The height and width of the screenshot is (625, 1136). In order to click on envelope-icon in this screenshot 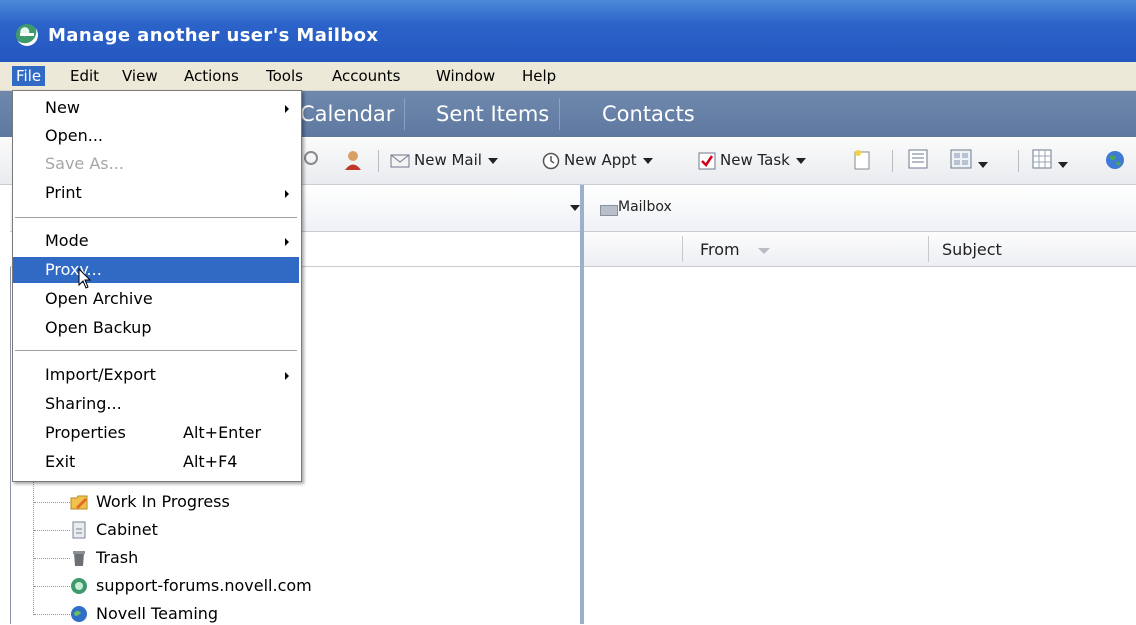, I will do `click(400, 160)`.